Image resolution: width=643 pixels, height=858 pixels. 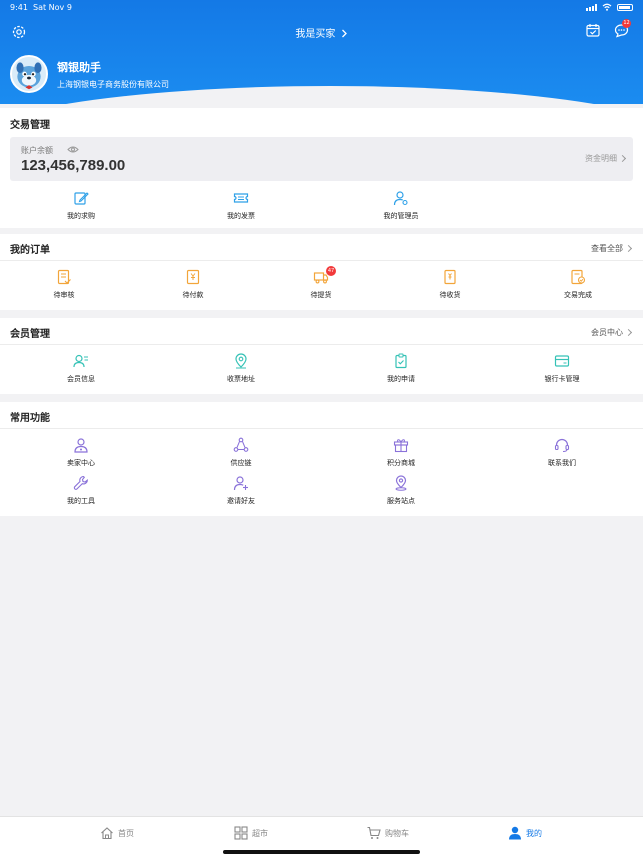 I want to click on common-item-seller: 卖家中心, so click(x=81, y=452).